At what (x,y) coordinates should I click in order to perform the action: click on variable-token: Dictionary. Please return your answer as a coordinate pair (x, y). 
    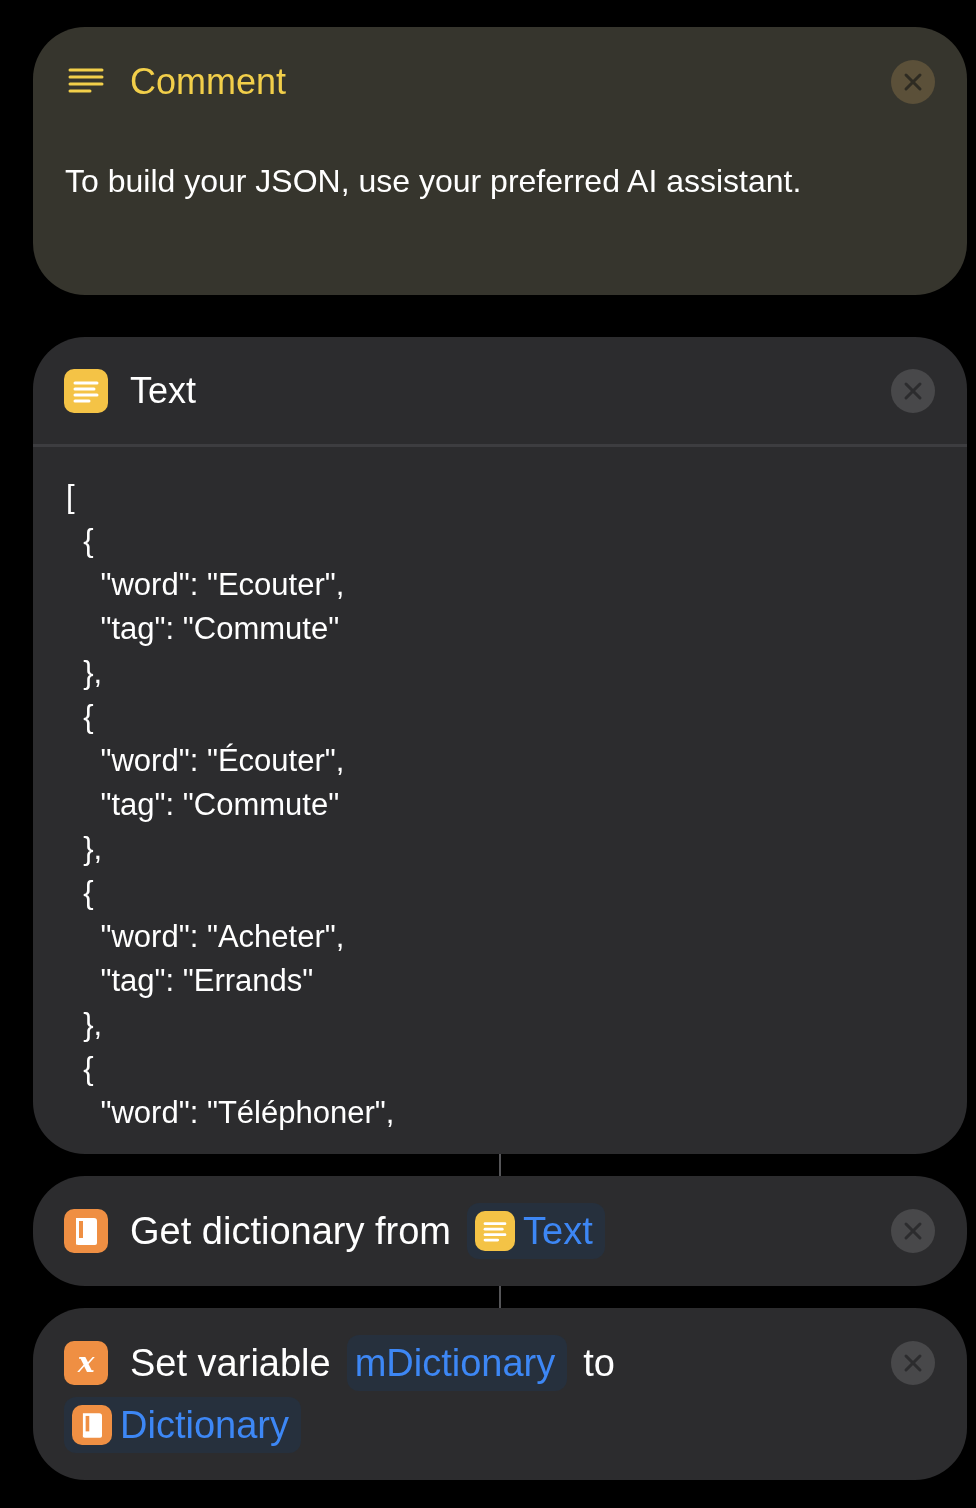
    Looking at the image, I should click on (182, 1425).